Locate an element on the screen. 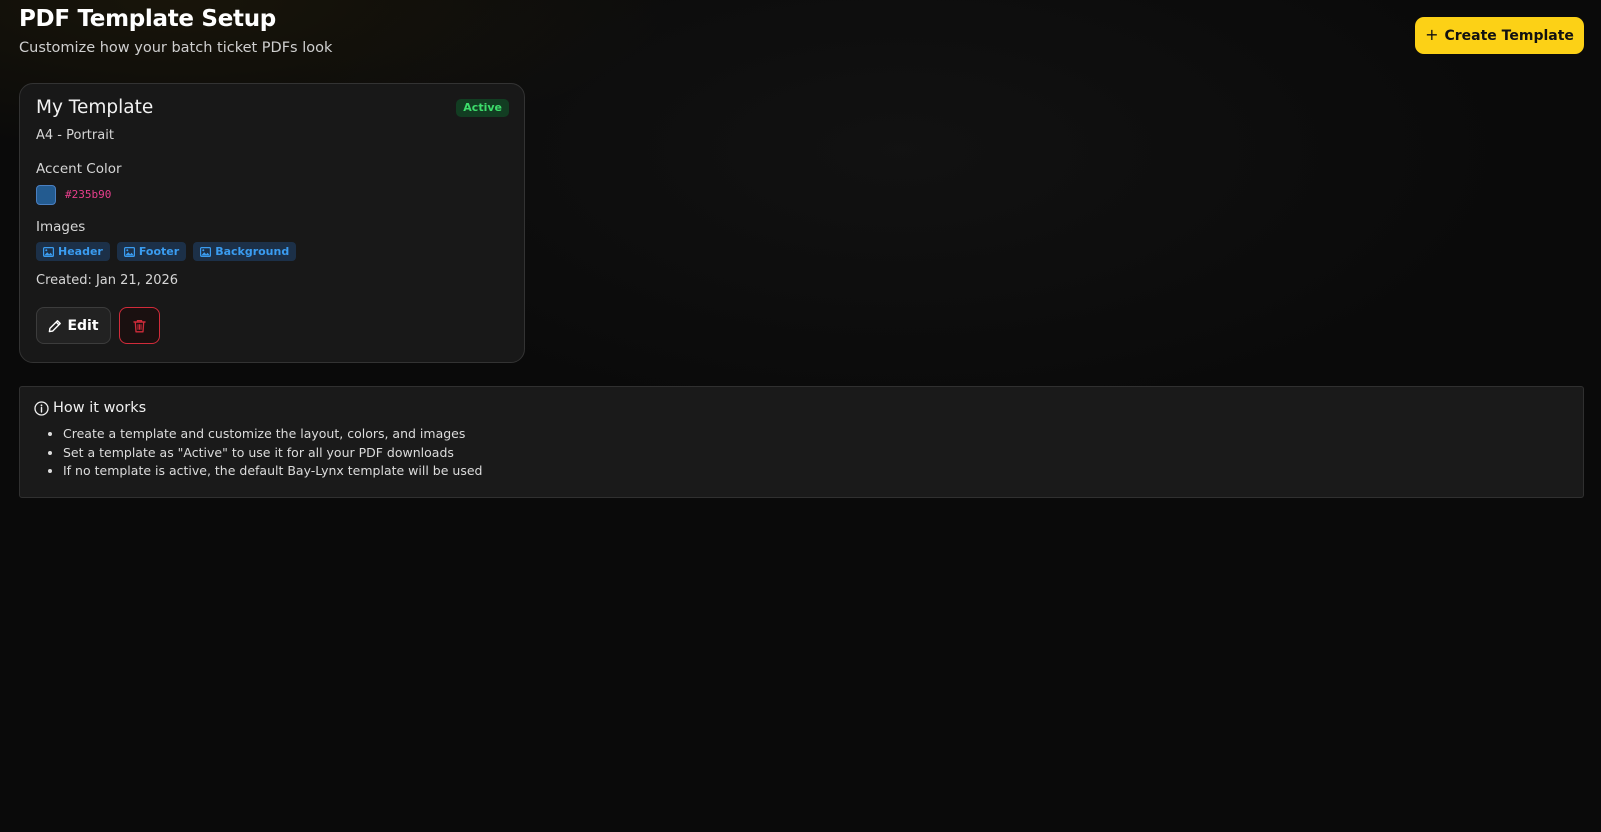  delete-button is located at coordinates (139, 325).